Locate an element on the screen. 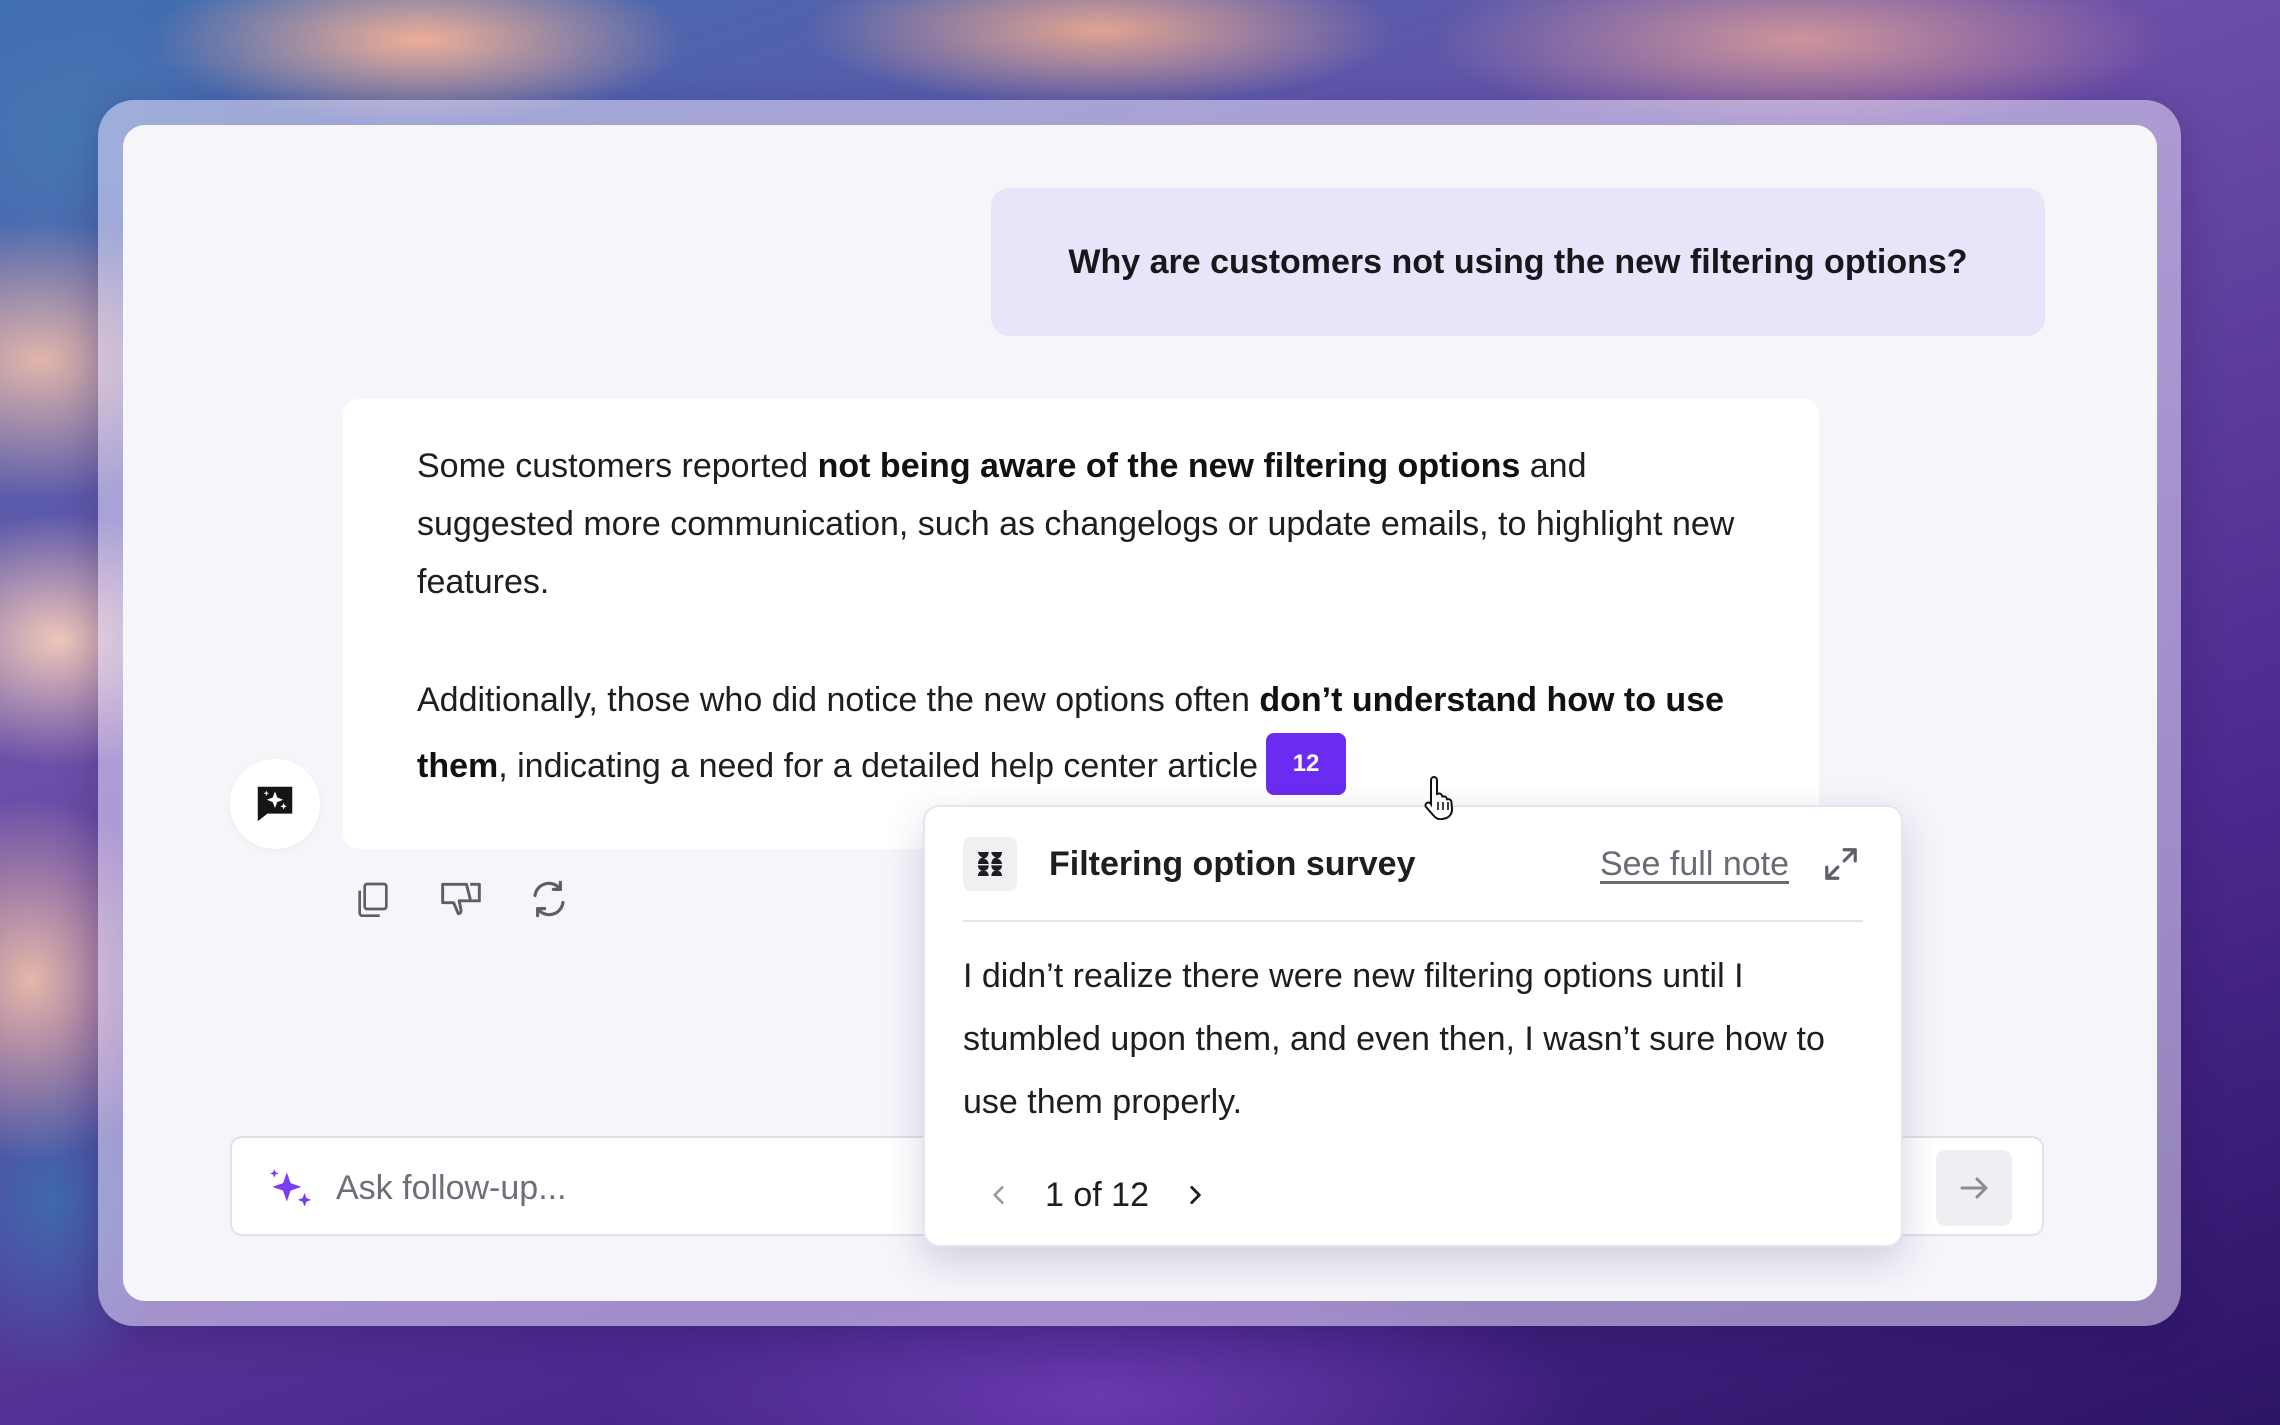 The height and width of the screenshot is (1425, 2280). thumbs-down-icon is located at coordinates (461, 899).